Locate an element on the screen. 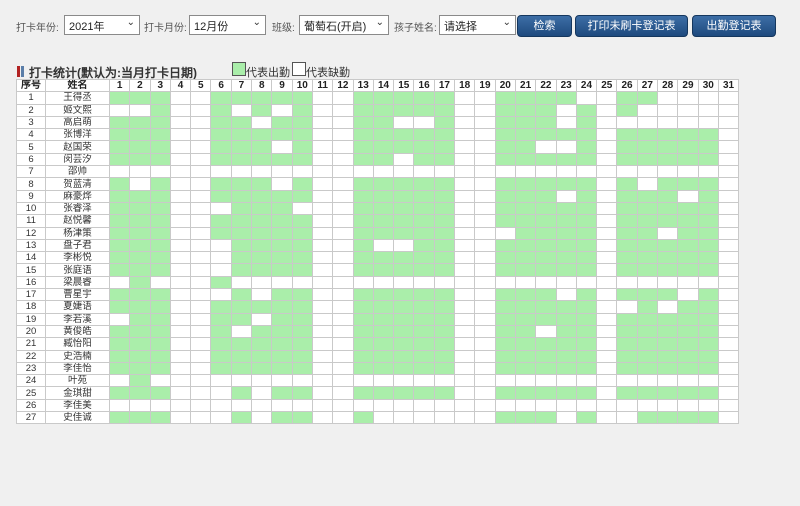 Image resolution: width=800 pixels, height=506 pixels. header-day: 21 is located at coordinates (525, 85).